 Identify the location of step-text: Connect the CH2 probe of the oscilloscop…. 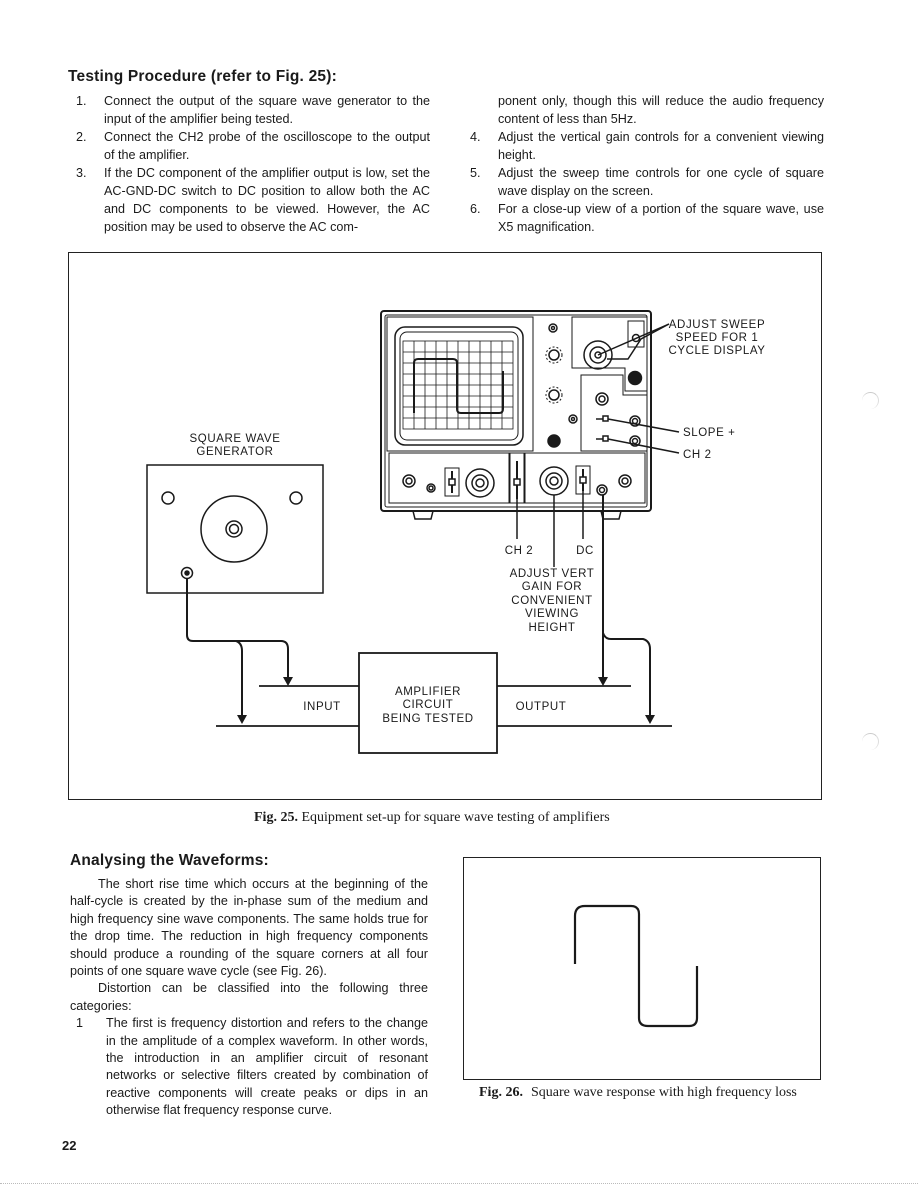
(267, 146).